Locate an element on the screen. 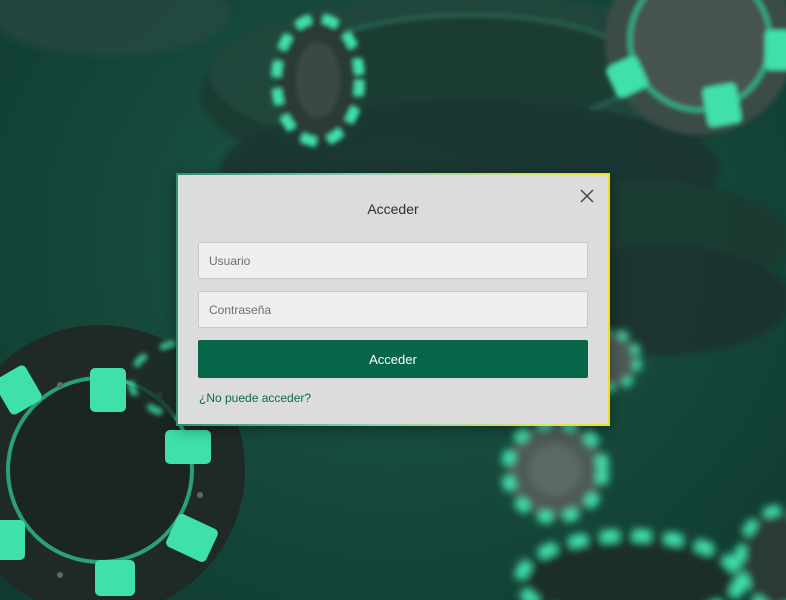 Image resolution: width=786 pixels, height=600 pixels. dialog-title: Acceder is located at coordinates (393, 209).